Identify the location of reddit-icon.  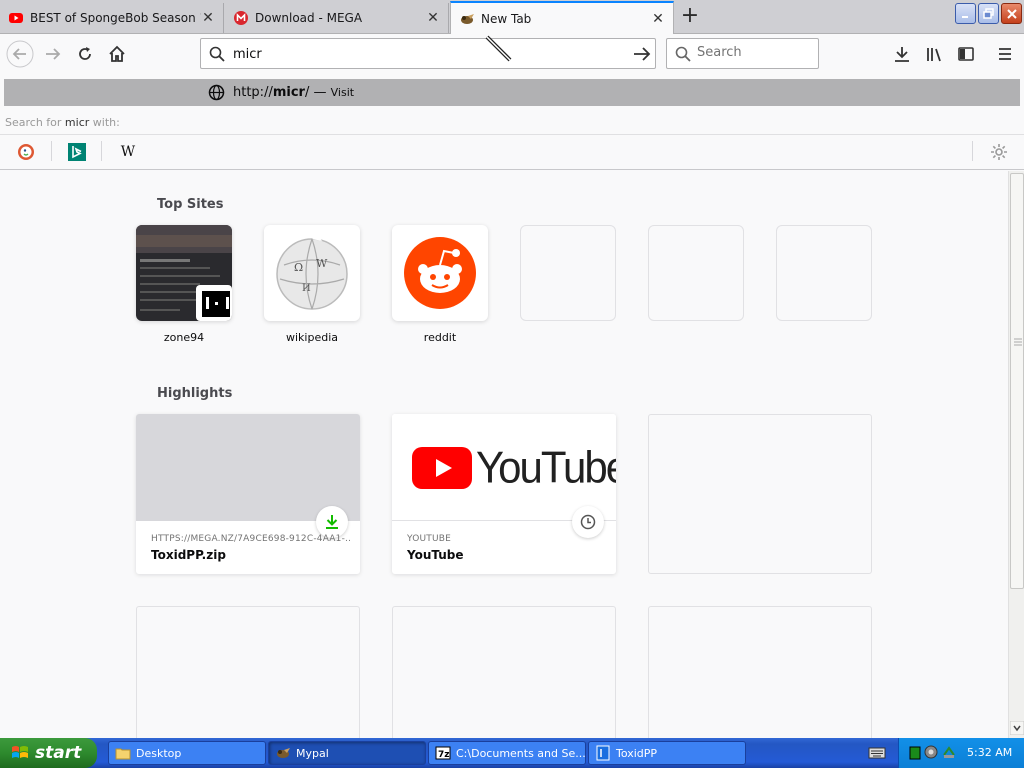
(440, 273).